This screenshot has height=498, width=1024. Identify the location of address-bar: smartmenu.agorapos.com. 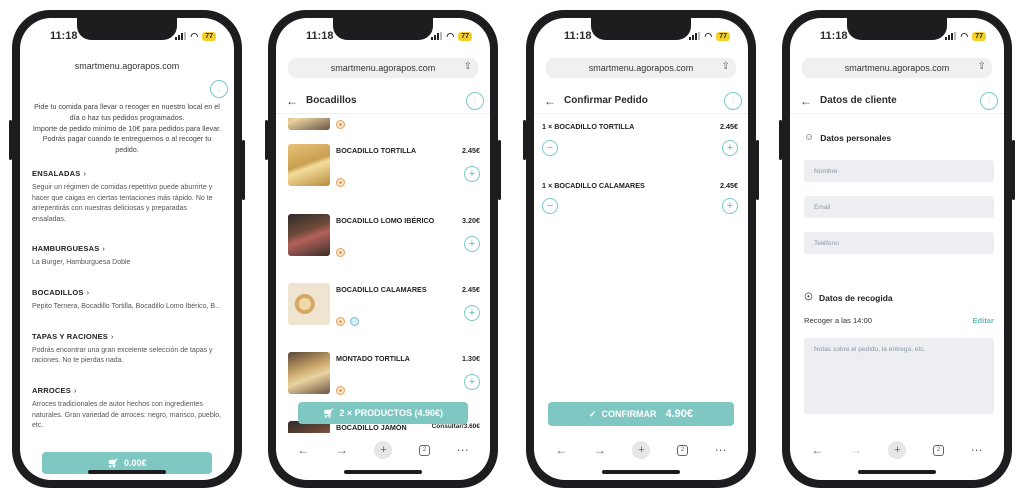
(127, 66).